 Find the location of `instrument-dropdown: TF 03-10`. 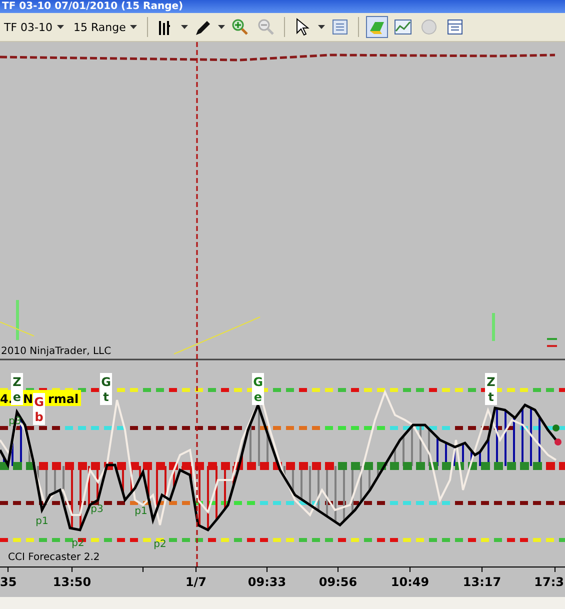

instrument-dropdown: TF 03-10 is located at coordinates (34, 27).